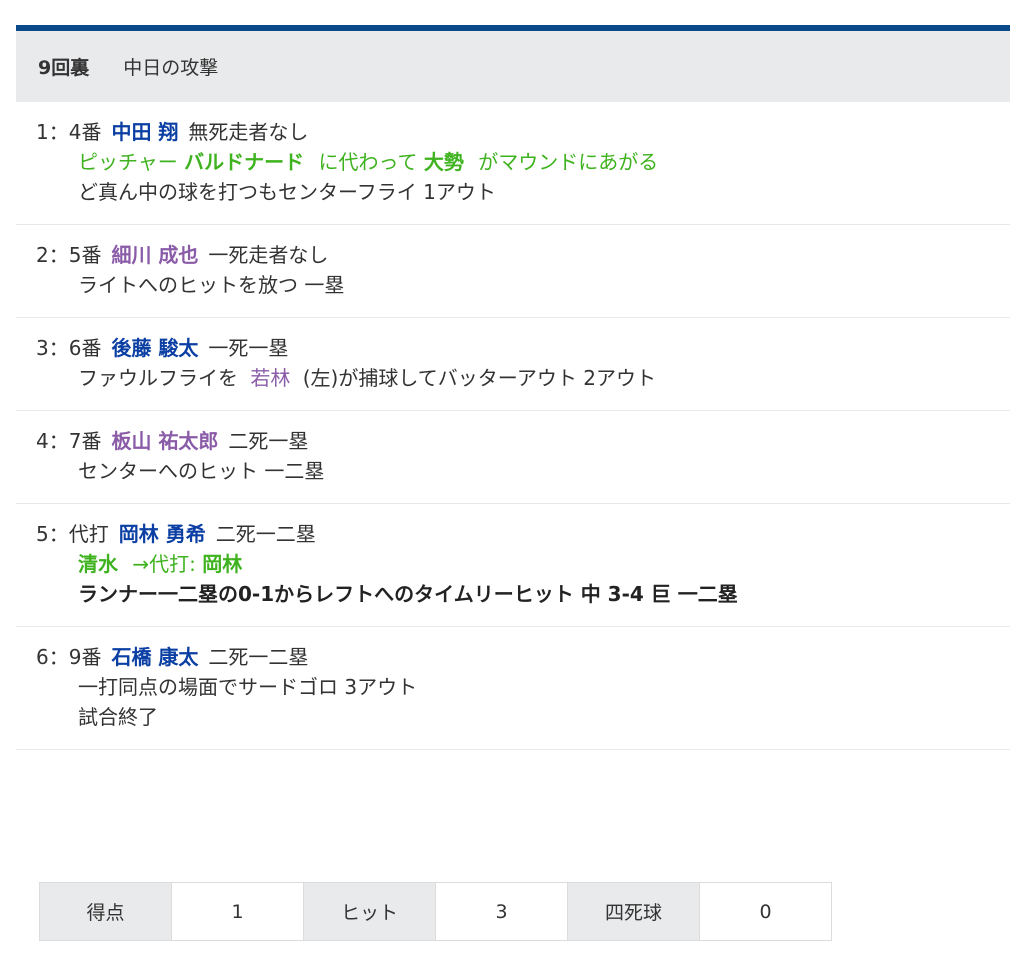 This screenshot has width=1010, height=956. What do you see at coordinates (69, 441) in the screenshot?
I see `batter-order: 4：7番` at bounding box center [69, 441].